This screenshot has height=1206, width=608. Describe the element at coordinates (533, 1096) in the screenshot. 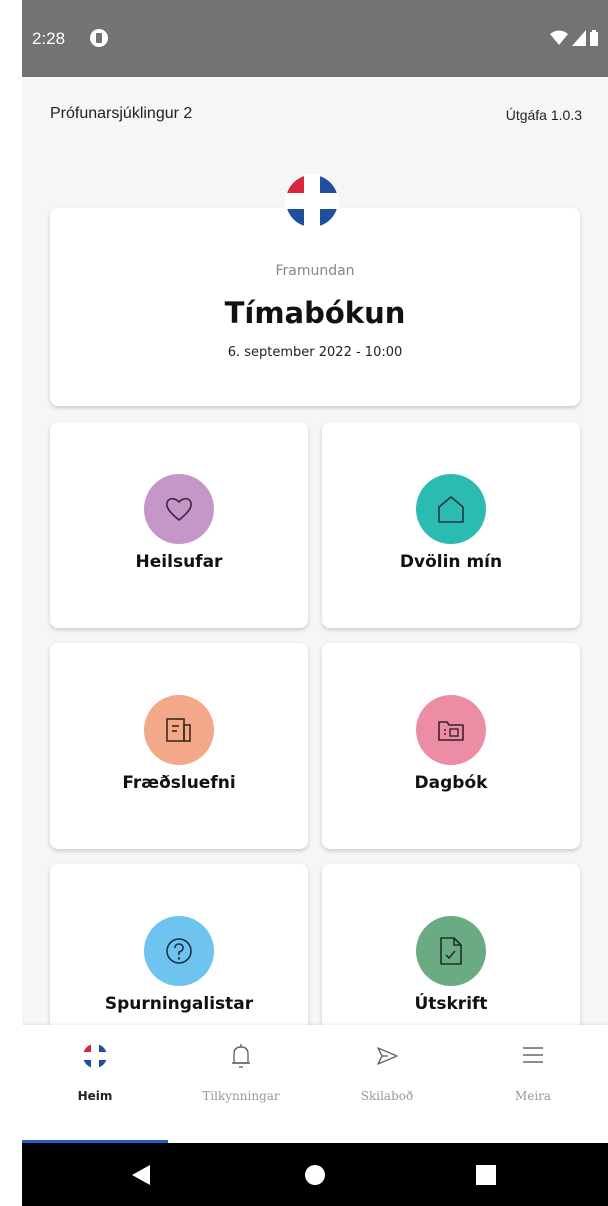

I see `nav-label: Meira` at that location.